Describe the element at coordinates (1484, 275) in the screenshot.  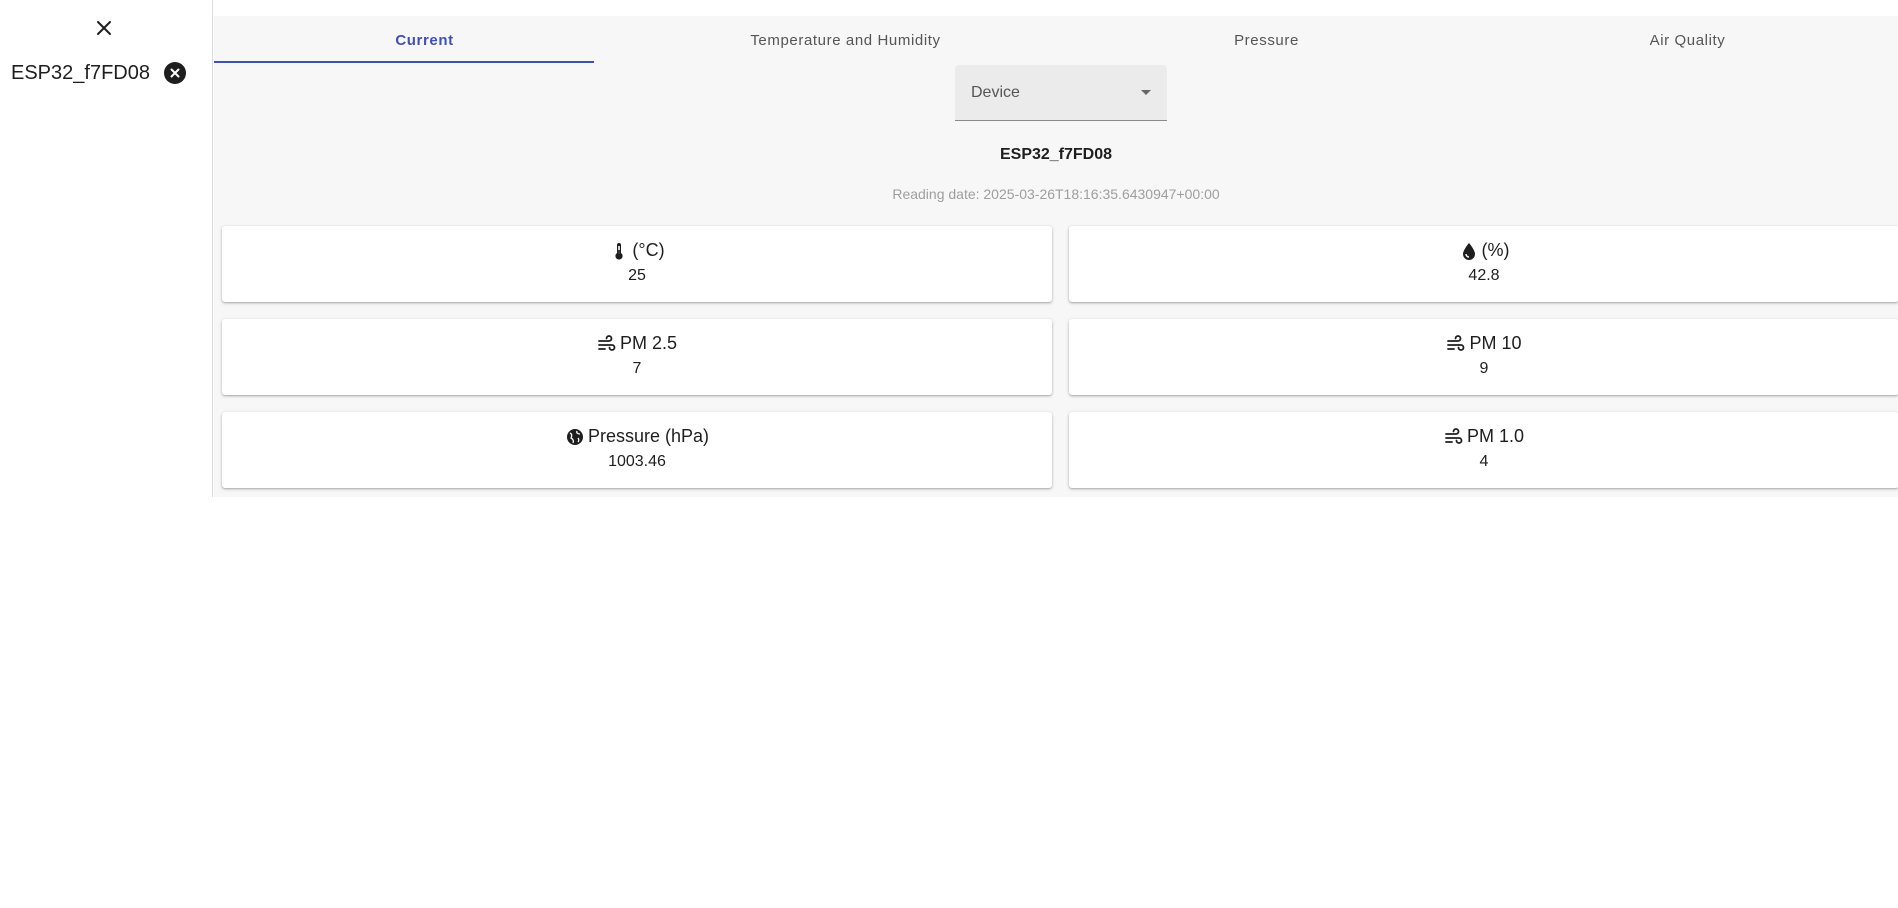
I see `card-value: 42.8` at that location.